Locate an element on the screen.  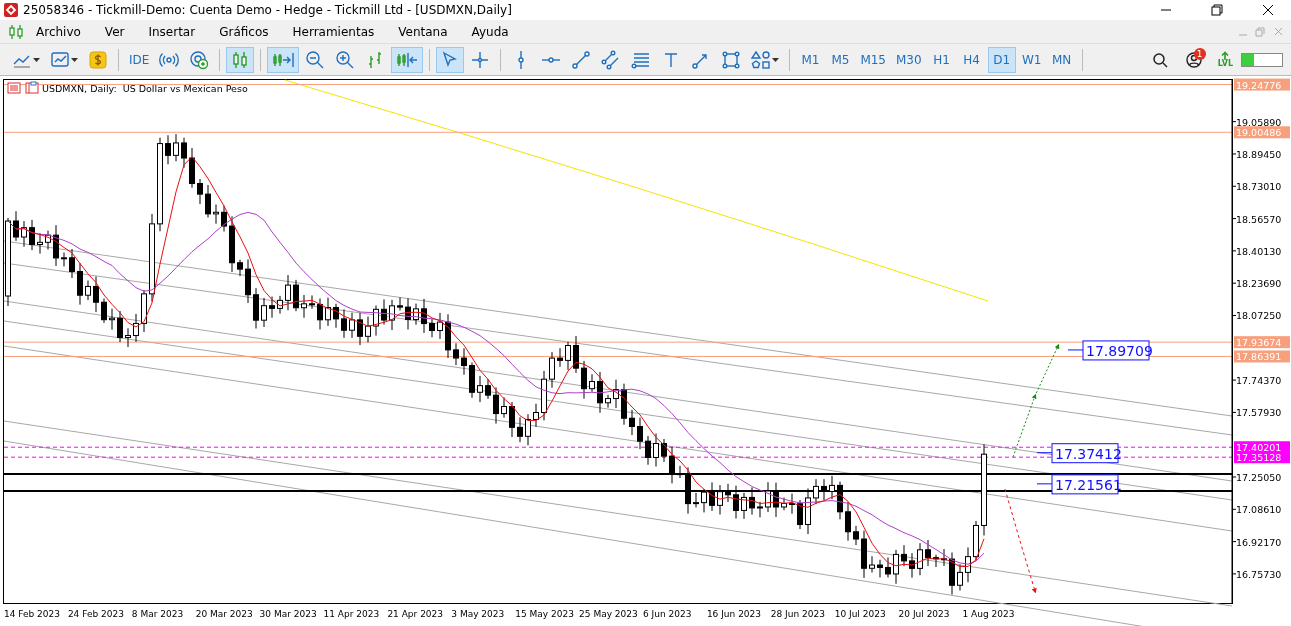
price-tag-label: 17.86391 is located at coordinates (1259, 357).